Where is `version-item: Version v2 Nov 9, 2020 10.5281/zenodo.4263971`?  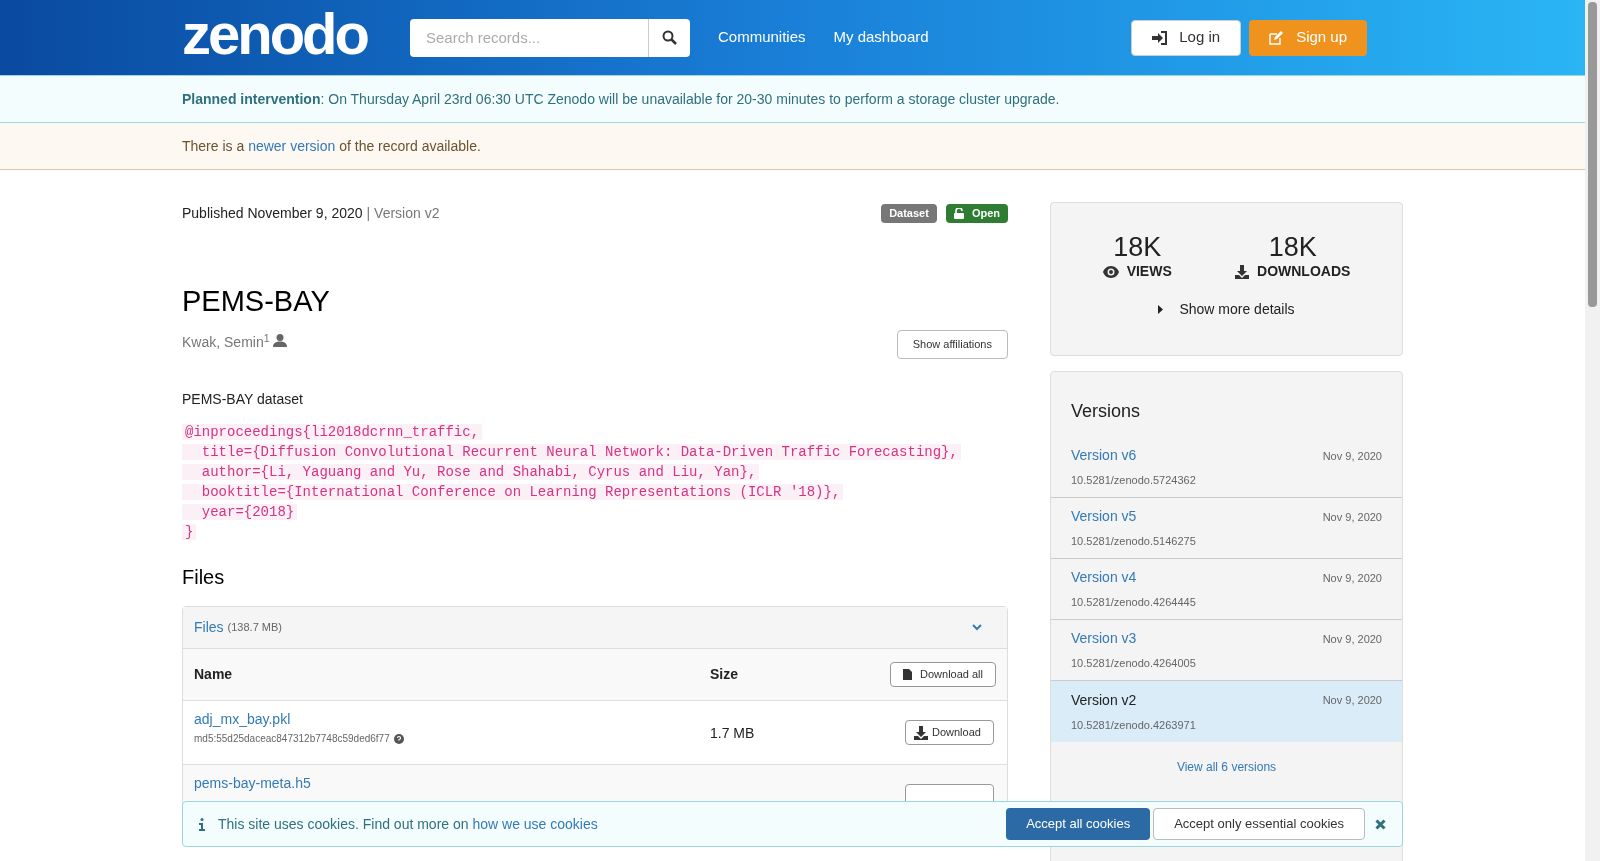 version-item: Version v2 Nov 9, 2020 10.5281/zenodo.4263971 is located at coordinates (1226, 711).